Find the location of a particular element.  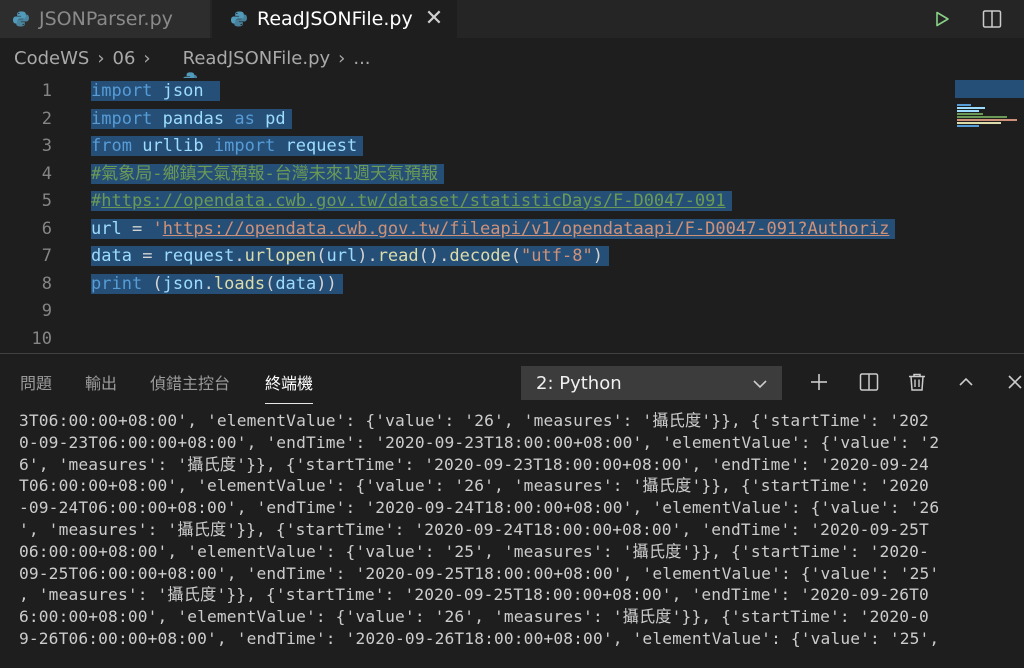

terminal-select-value: 2: Python is located at coordinates (579, 383).